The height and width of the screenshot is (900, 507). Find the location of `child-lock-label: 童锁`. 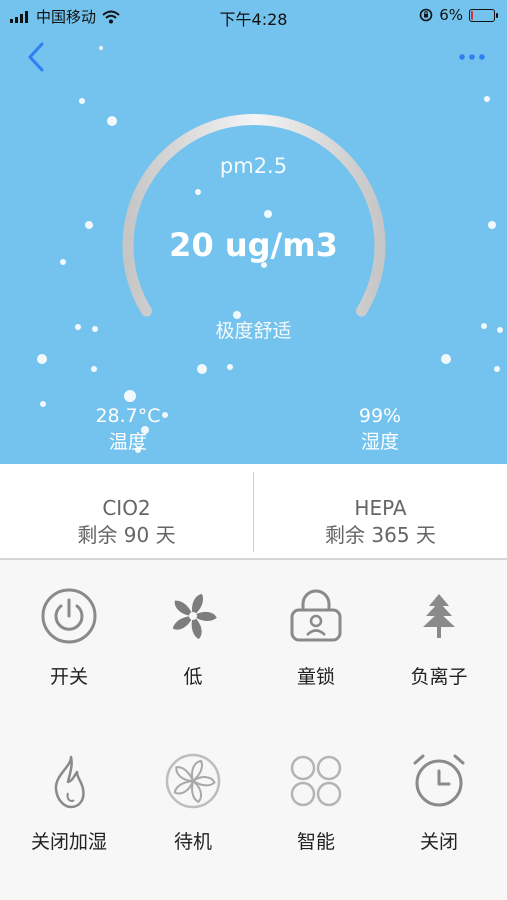

child-lock-label: 童锁 is located at coordinates (315, 677).